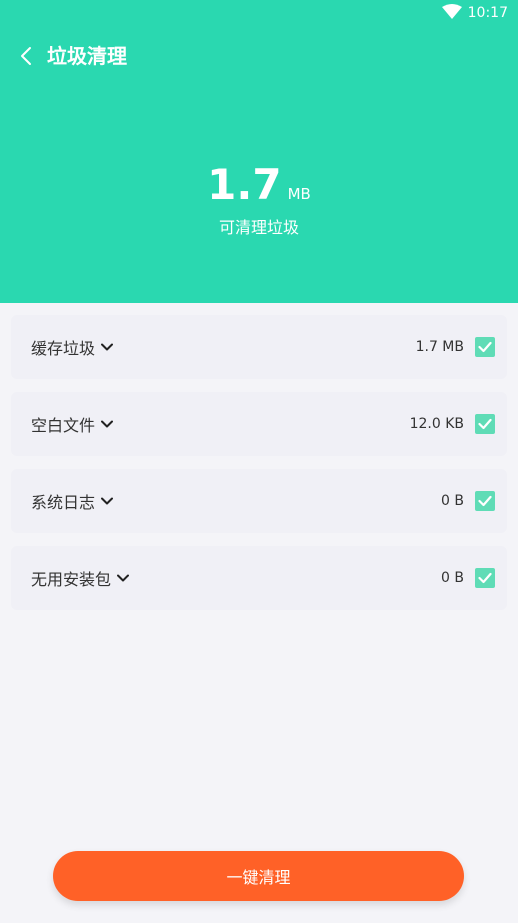  Describe the element at coordinates (63, 502) in the screenshot. I see `item-label: 系统日志` at that location.